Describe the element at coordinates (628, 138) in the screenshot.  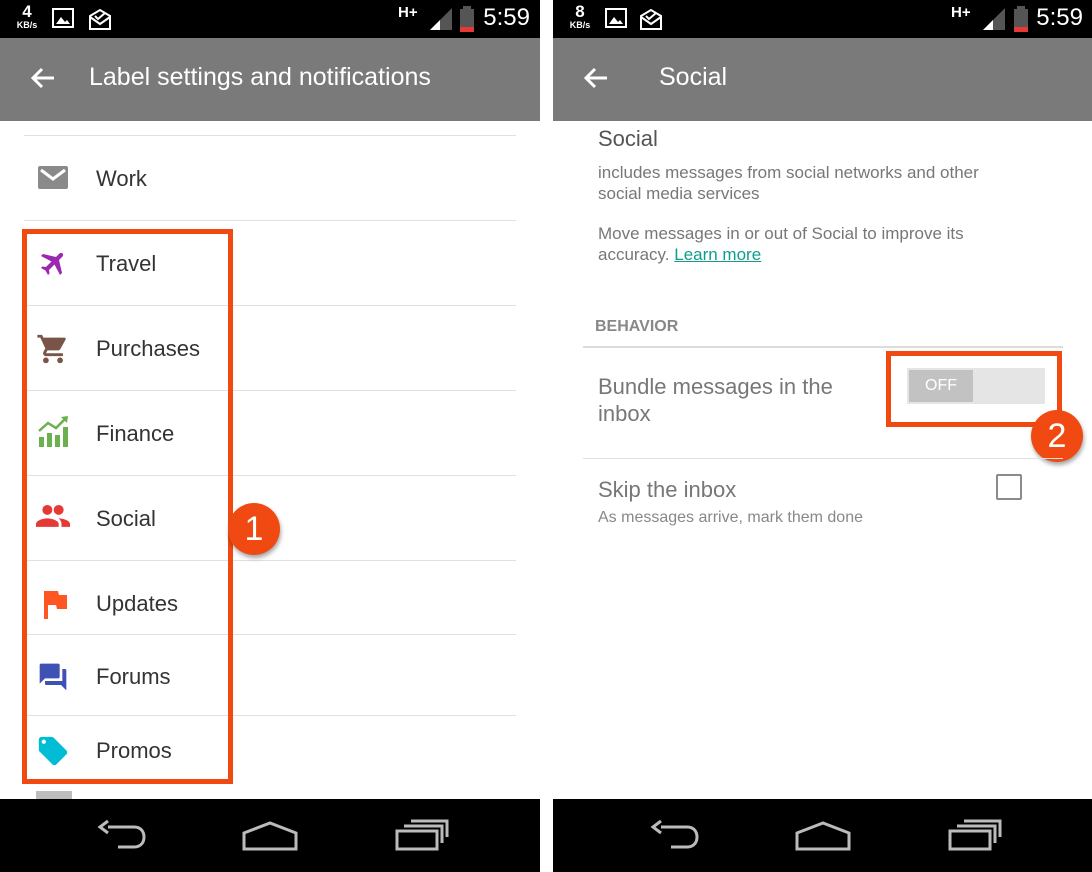
I see `section-title: Social` at that location.